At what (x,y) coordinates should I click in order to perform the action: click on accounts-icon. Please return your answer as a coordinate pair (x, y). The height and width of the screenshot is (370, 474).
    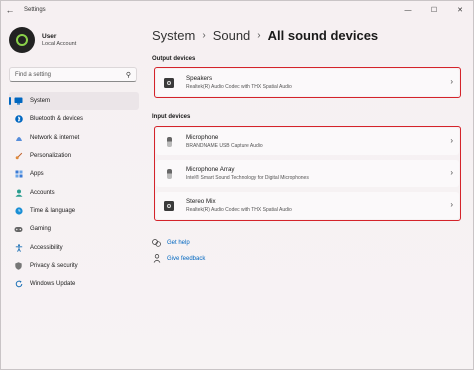
    Looking at the image, I should click on (18, 192).